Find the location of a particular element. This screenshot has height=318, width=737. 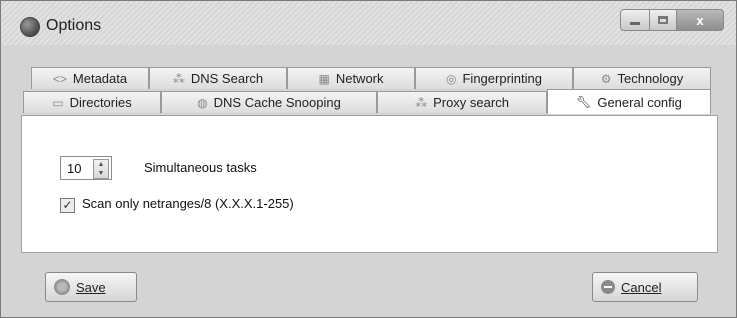

save-label: Save is located at coordinates (91, 287).